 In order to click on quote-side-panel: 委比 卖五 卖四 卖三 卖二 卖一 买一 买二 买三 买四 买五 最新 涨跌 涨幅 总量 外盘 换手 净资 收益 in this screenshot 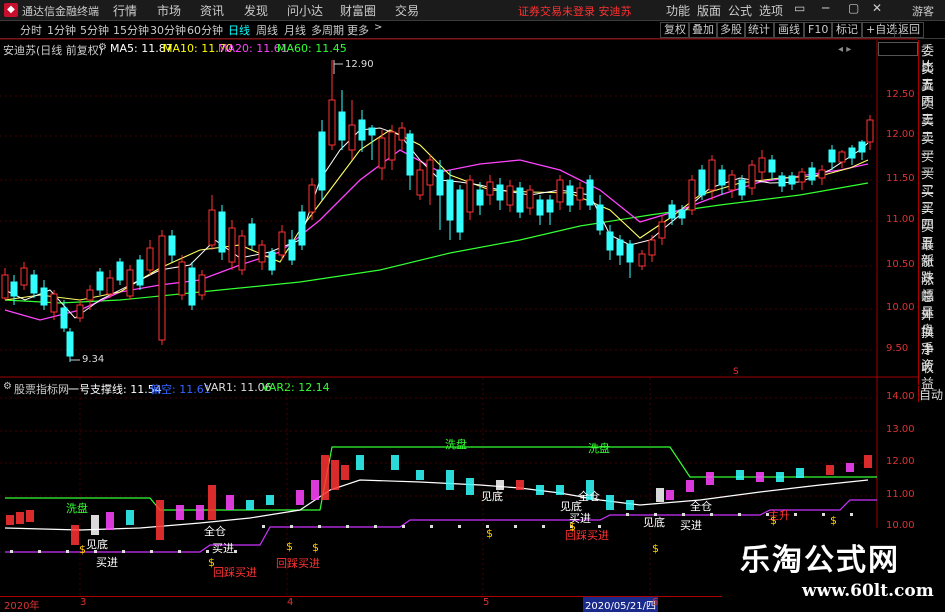, I will do `click(931, 216)`.